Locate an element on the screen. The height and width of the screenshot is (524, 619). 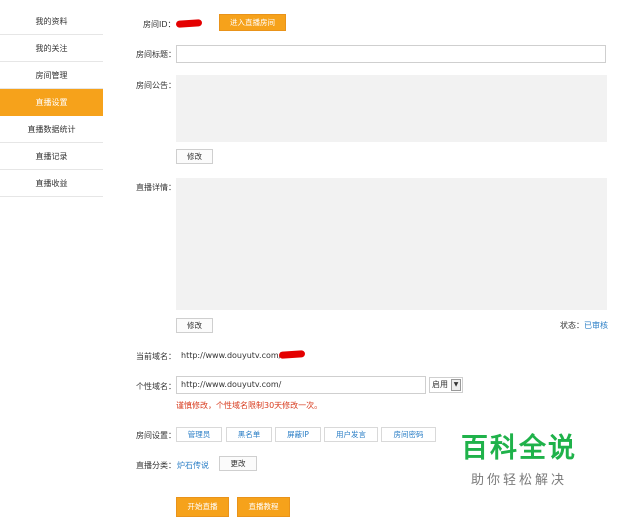
detail-edit-button: 修改 is located at coordinates (194, 325).